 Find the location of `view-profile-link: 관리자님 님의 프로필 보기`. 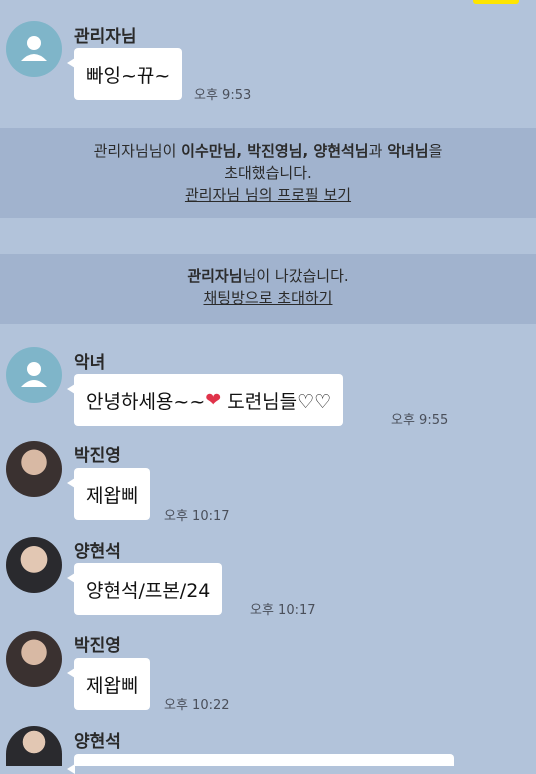

view-profile-link: 관리자님 님의 프로필 보기 is located at coordinates (268, 195).